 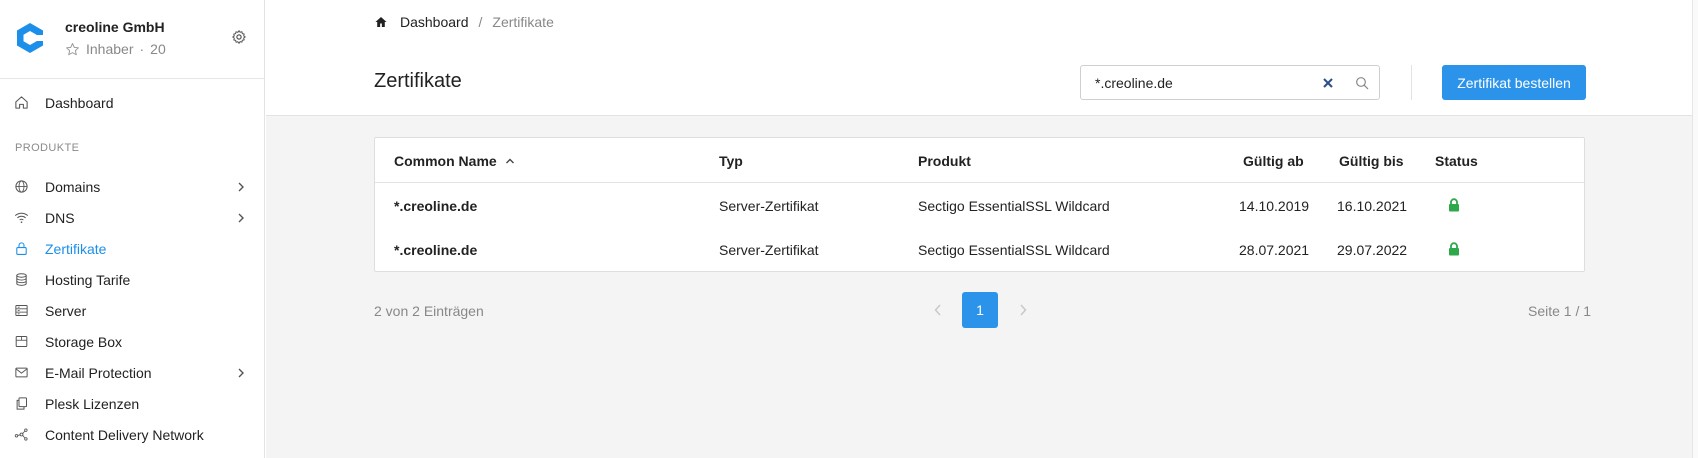 What do you see at coordinates (1328, 83) in the screenshot?
I see `clear-search-icon` at bounding box center [1328, 83].